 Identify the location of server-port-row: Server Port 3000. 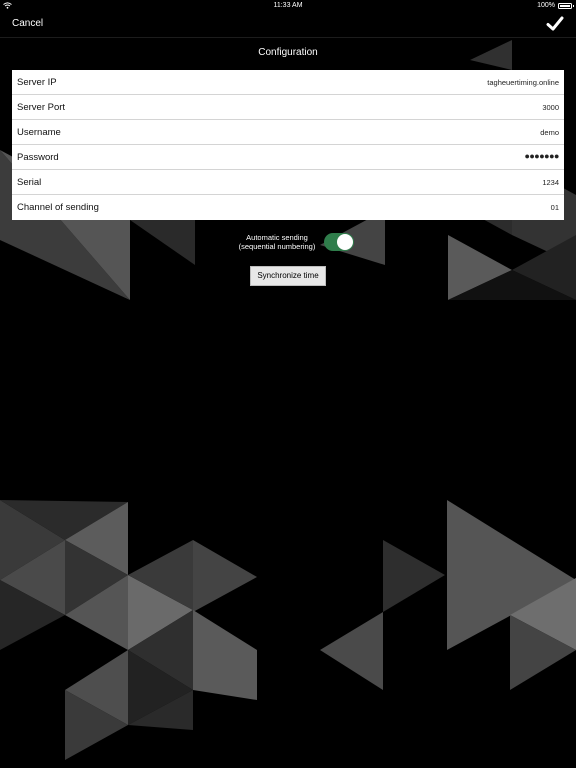
(288, 107).